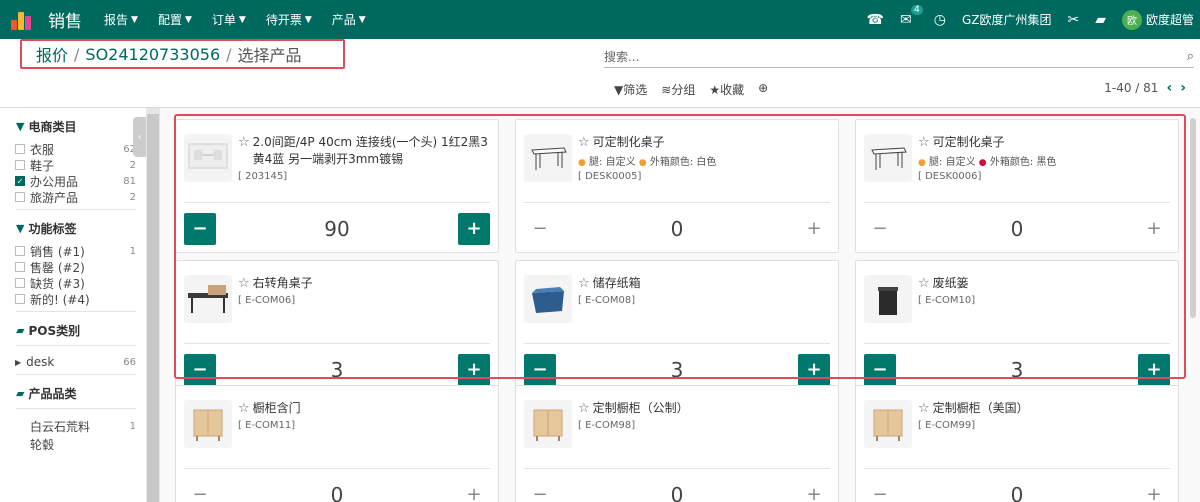 This screenshot has width=1200, height=502. I want to click on product-card: ☆ 定制橱柜（美国） [ E-COM99] − 0 +, so click(1017, 443).